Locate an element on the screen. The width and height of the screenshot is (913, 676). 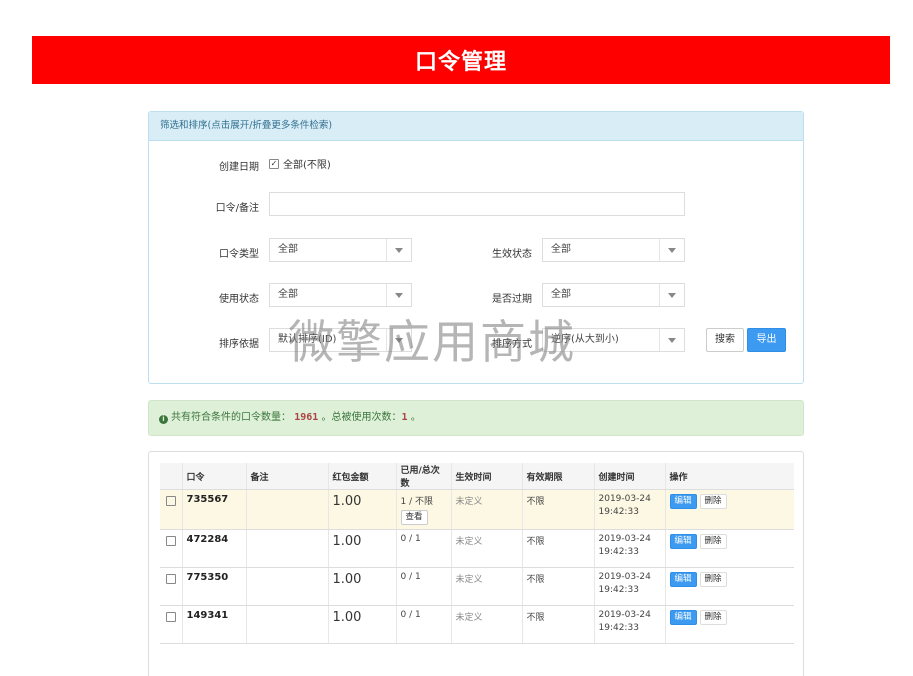
row-code: 472284 is located at coordinates (213, 548).